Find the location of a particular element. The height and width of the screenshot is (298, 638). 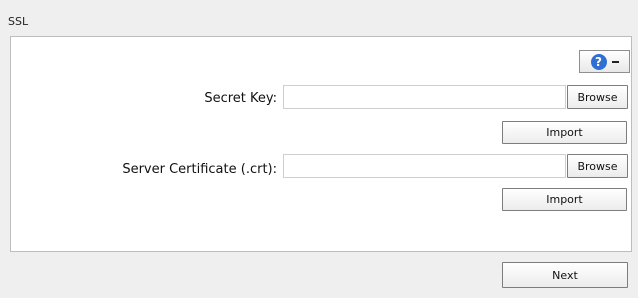

server-certificate-browse-button: Browse is located at coordinates (597, 166).